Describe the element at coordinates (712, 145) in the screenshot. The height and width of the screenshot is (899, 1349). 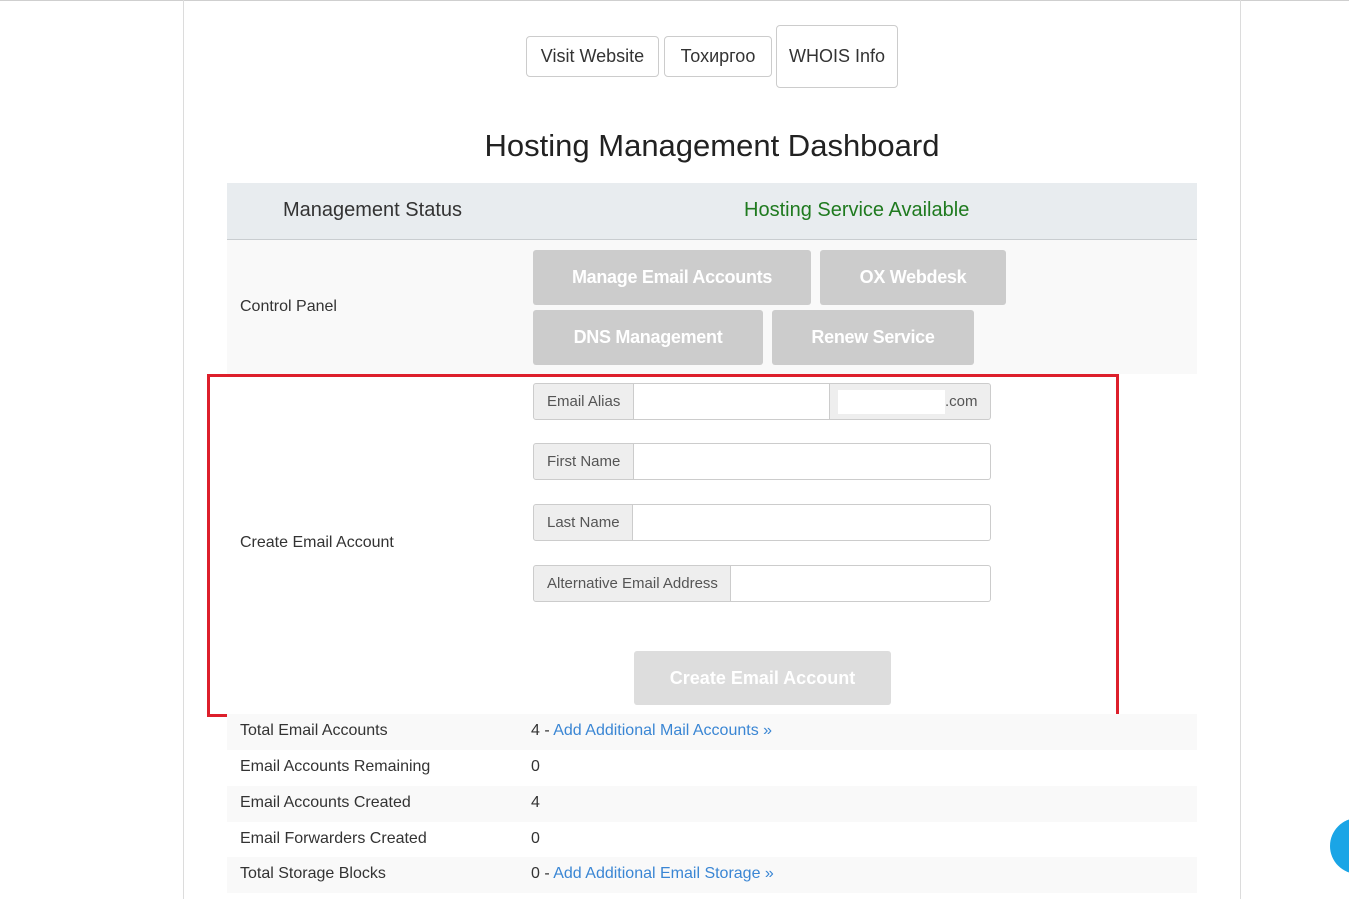
I see `page-title: Hosting Management Dashboard` at that location.